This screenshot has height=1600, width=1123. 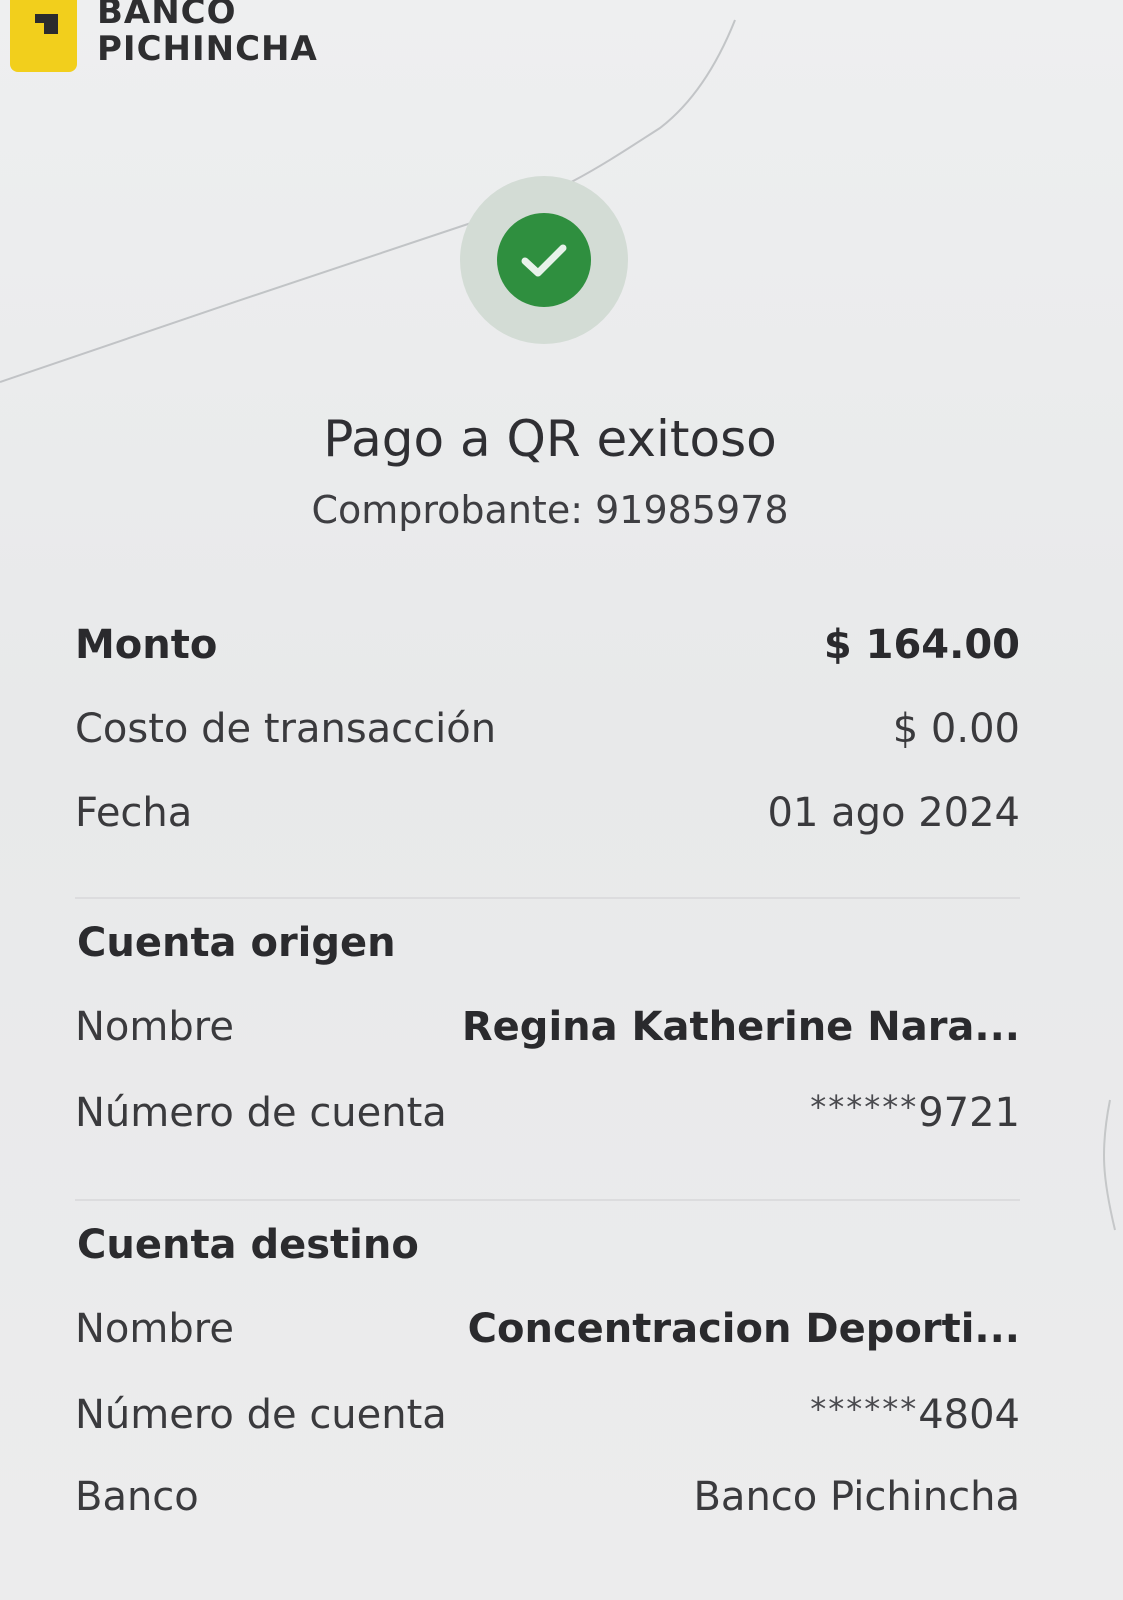 What do you see at coordinates (547, 1112) in the screenshot?
I see `origin-account-row: Número de cuenta ******9721` at bounding box center [547, 1112].